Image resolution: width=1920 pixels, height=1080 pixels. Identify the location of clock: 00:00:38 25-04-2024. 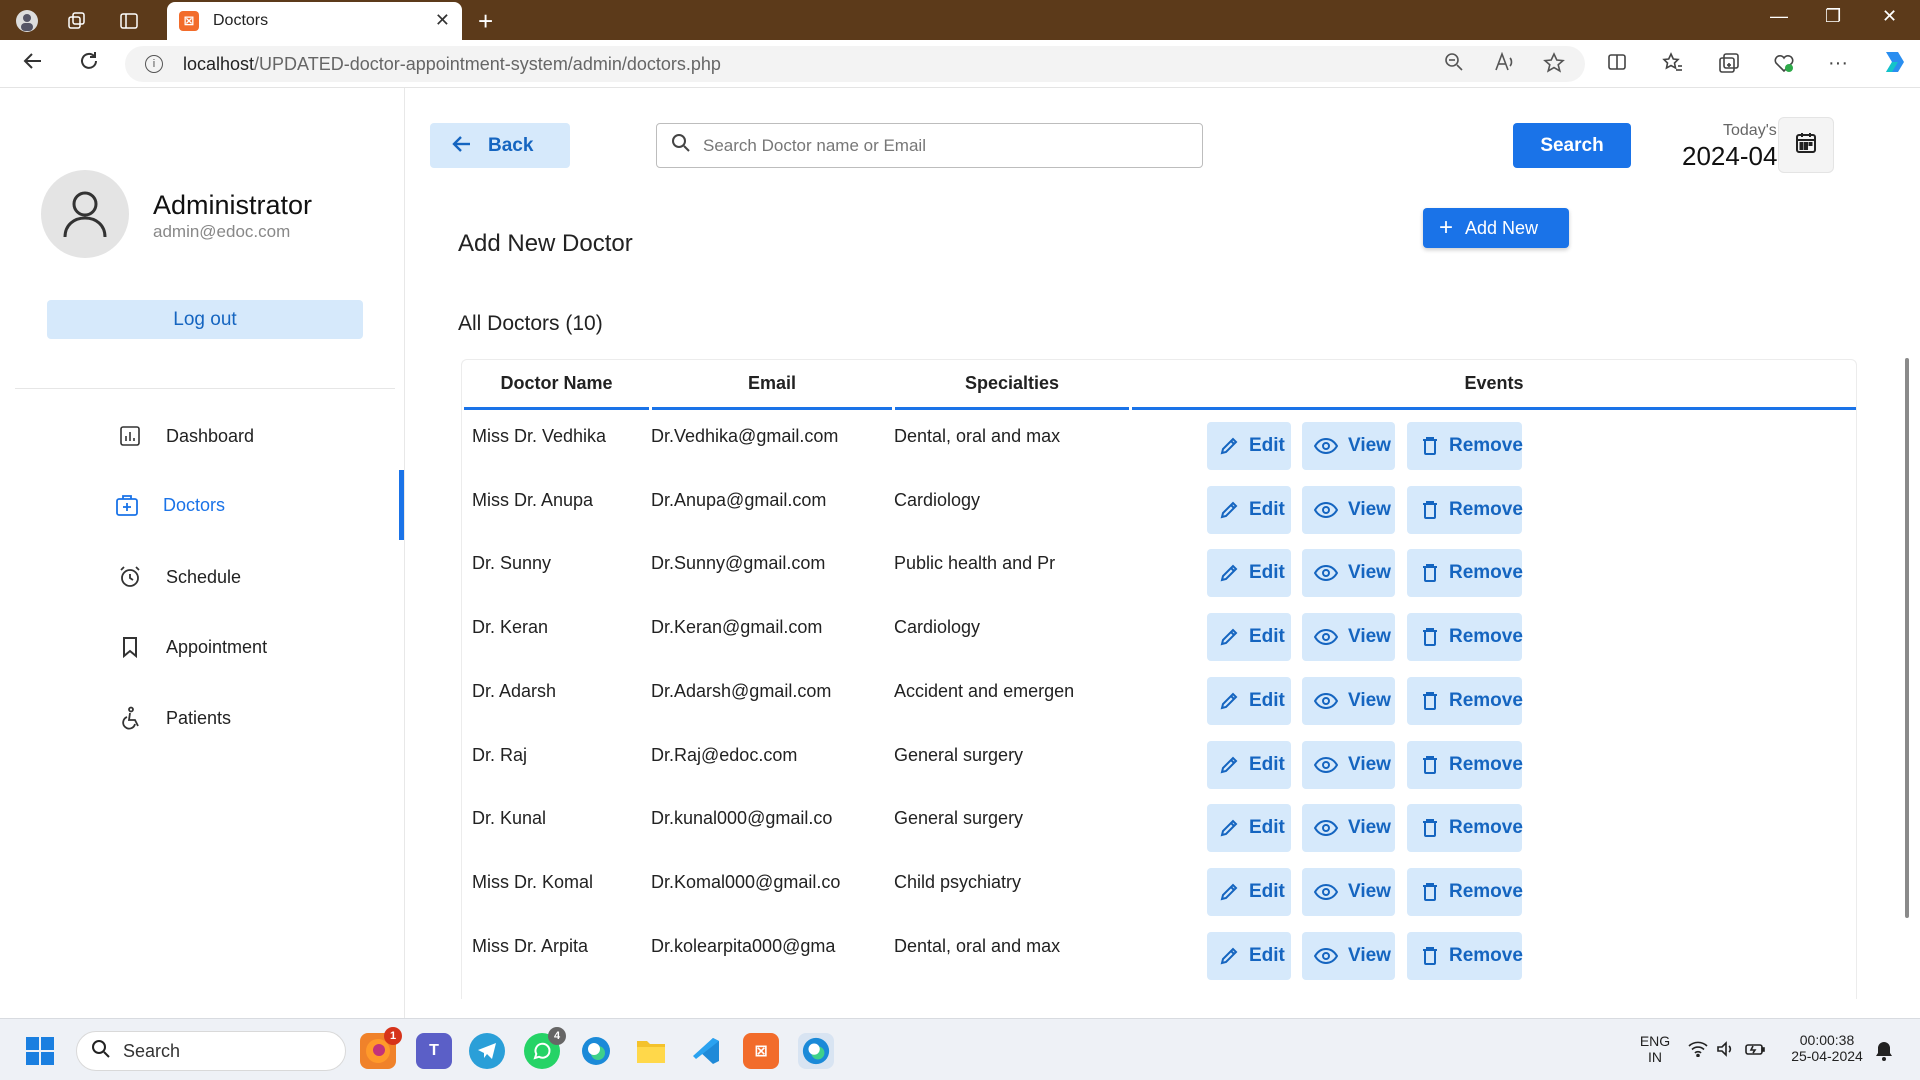
(1827, 1048).